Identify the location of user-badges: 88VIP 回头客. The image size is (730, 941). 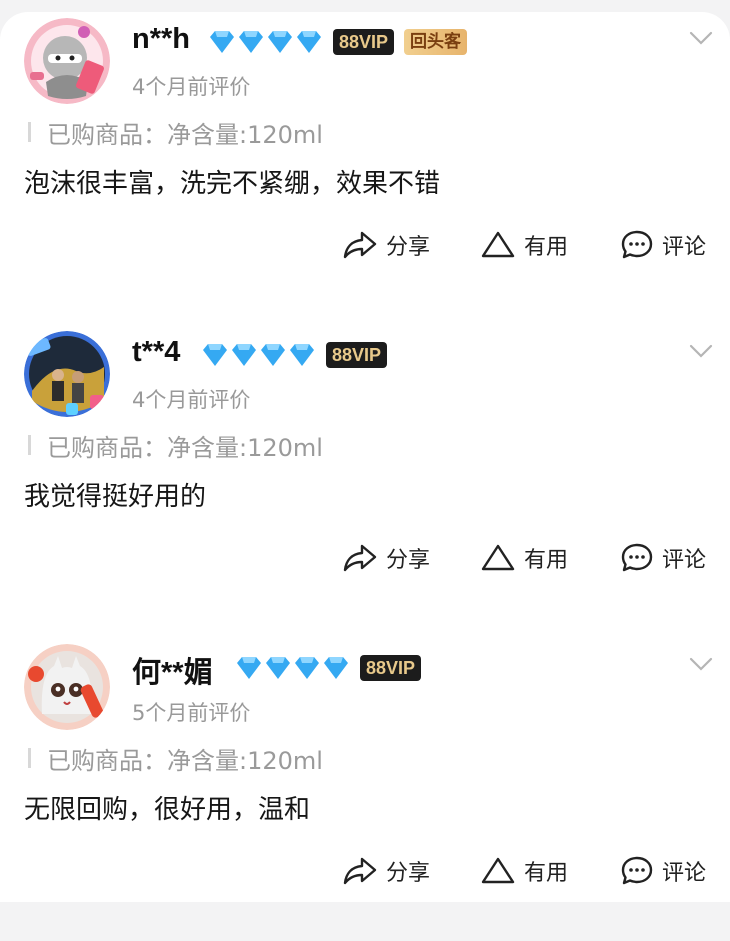
(337, 42).